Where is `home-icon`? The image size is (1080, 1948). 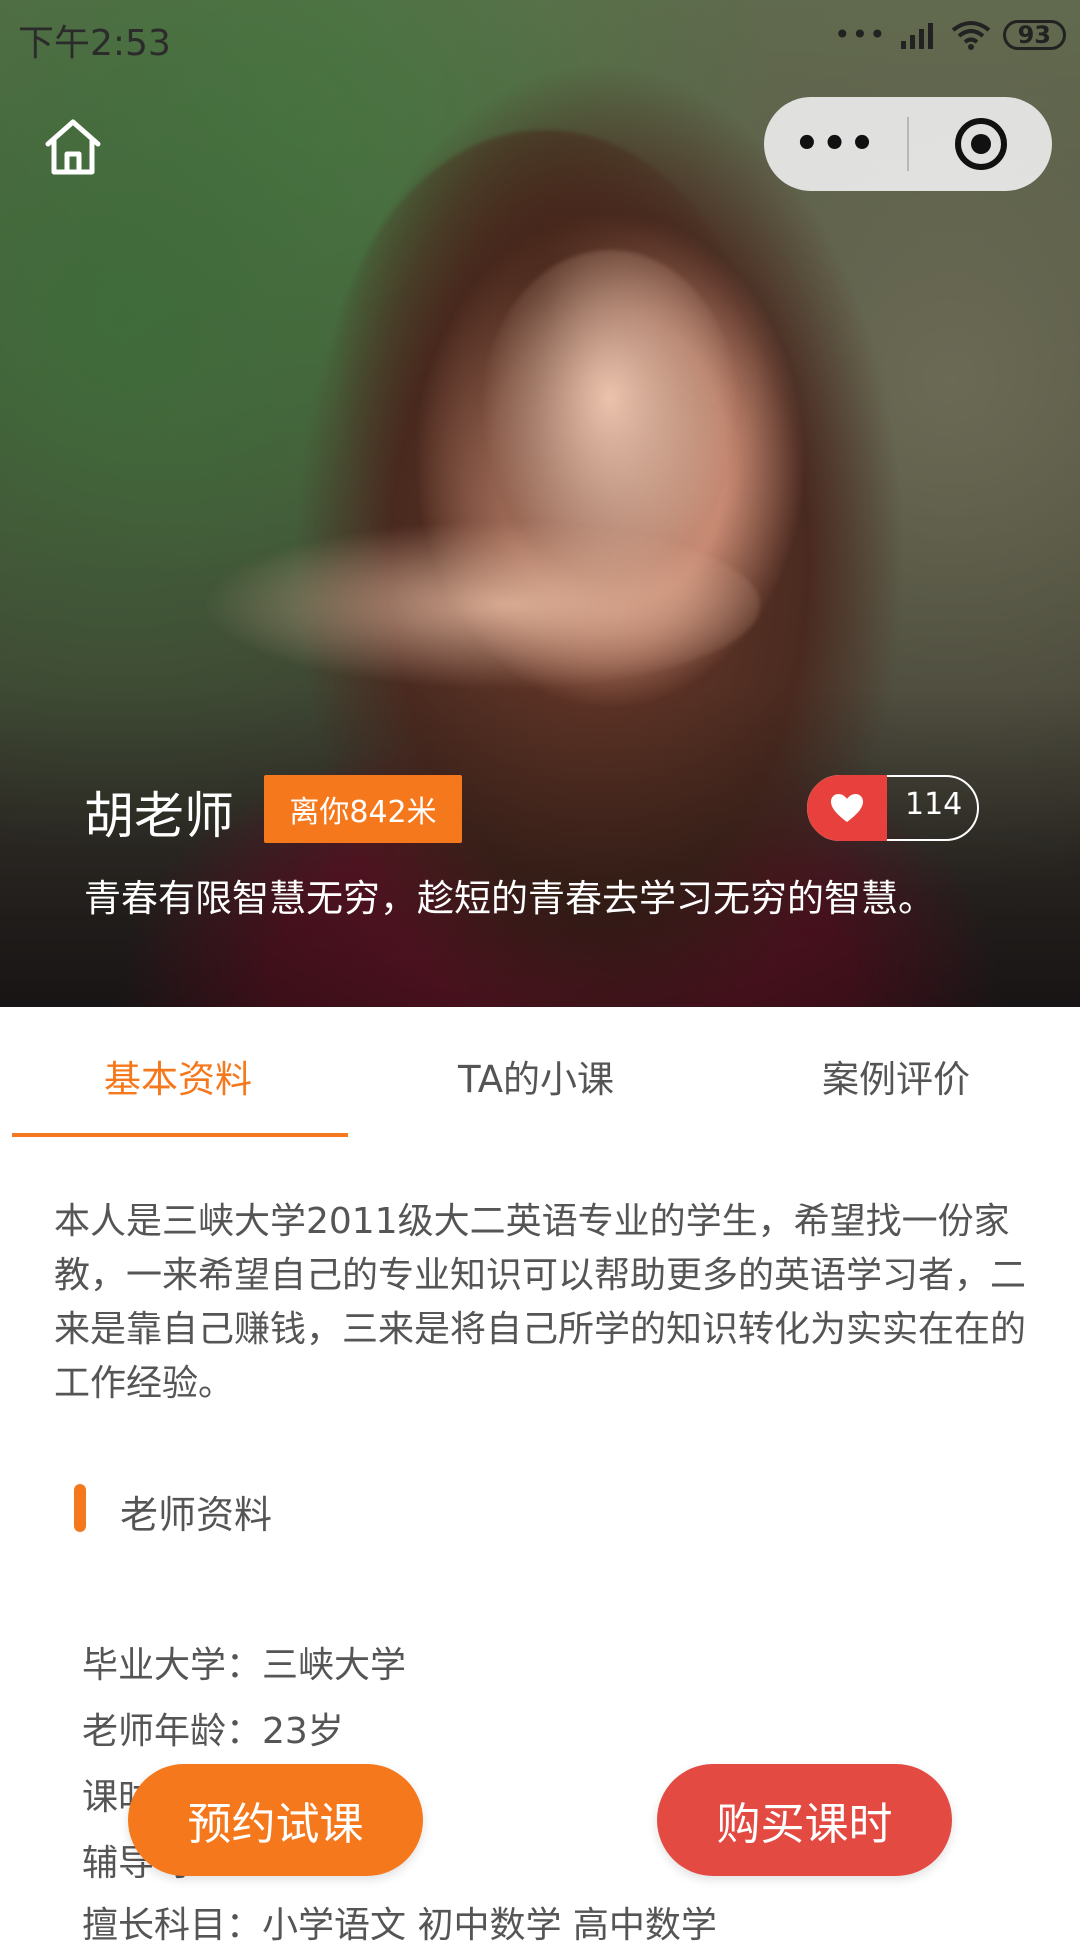 home-icon is located at coordinates (73, 147).